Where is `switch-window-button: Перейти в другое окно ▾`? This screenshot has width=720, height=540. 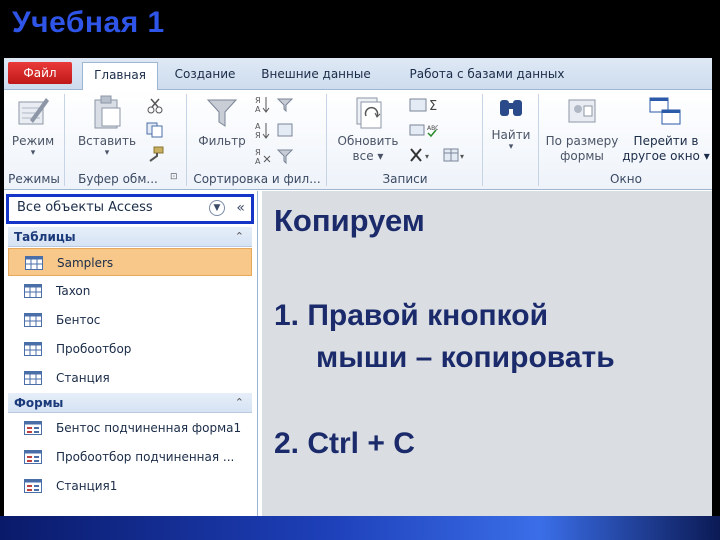 switch-window-button: Перейти в другое окно ▾ is located at coordinates (666, 129).